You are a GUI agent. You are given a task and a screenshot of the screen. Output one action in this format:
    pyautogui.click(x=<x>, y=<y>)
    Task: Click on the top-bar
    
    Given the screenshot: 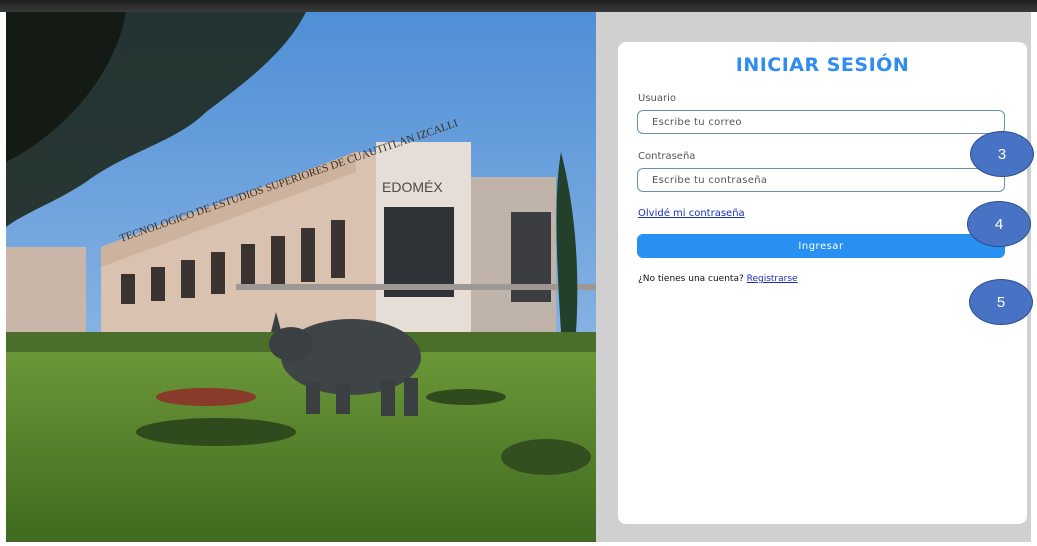 What is the action you would take?
    pyautogui.click(x=518, y=6)
    